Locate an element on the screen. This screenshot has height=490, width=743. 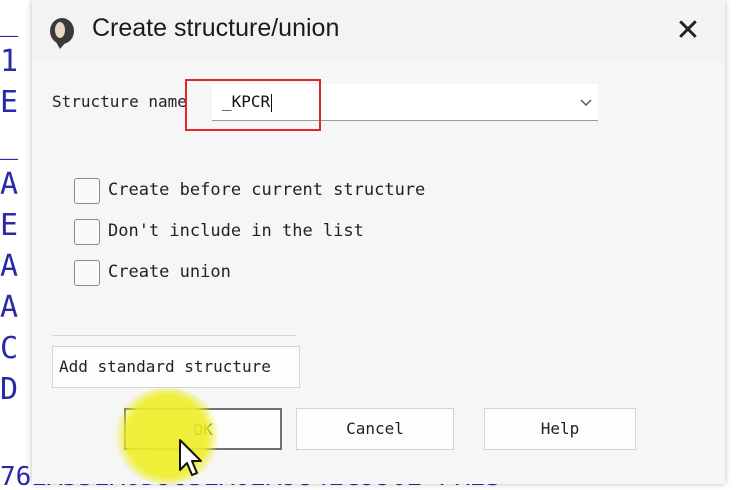
cancel-button: Cancel is located at coordinates (375, 429).